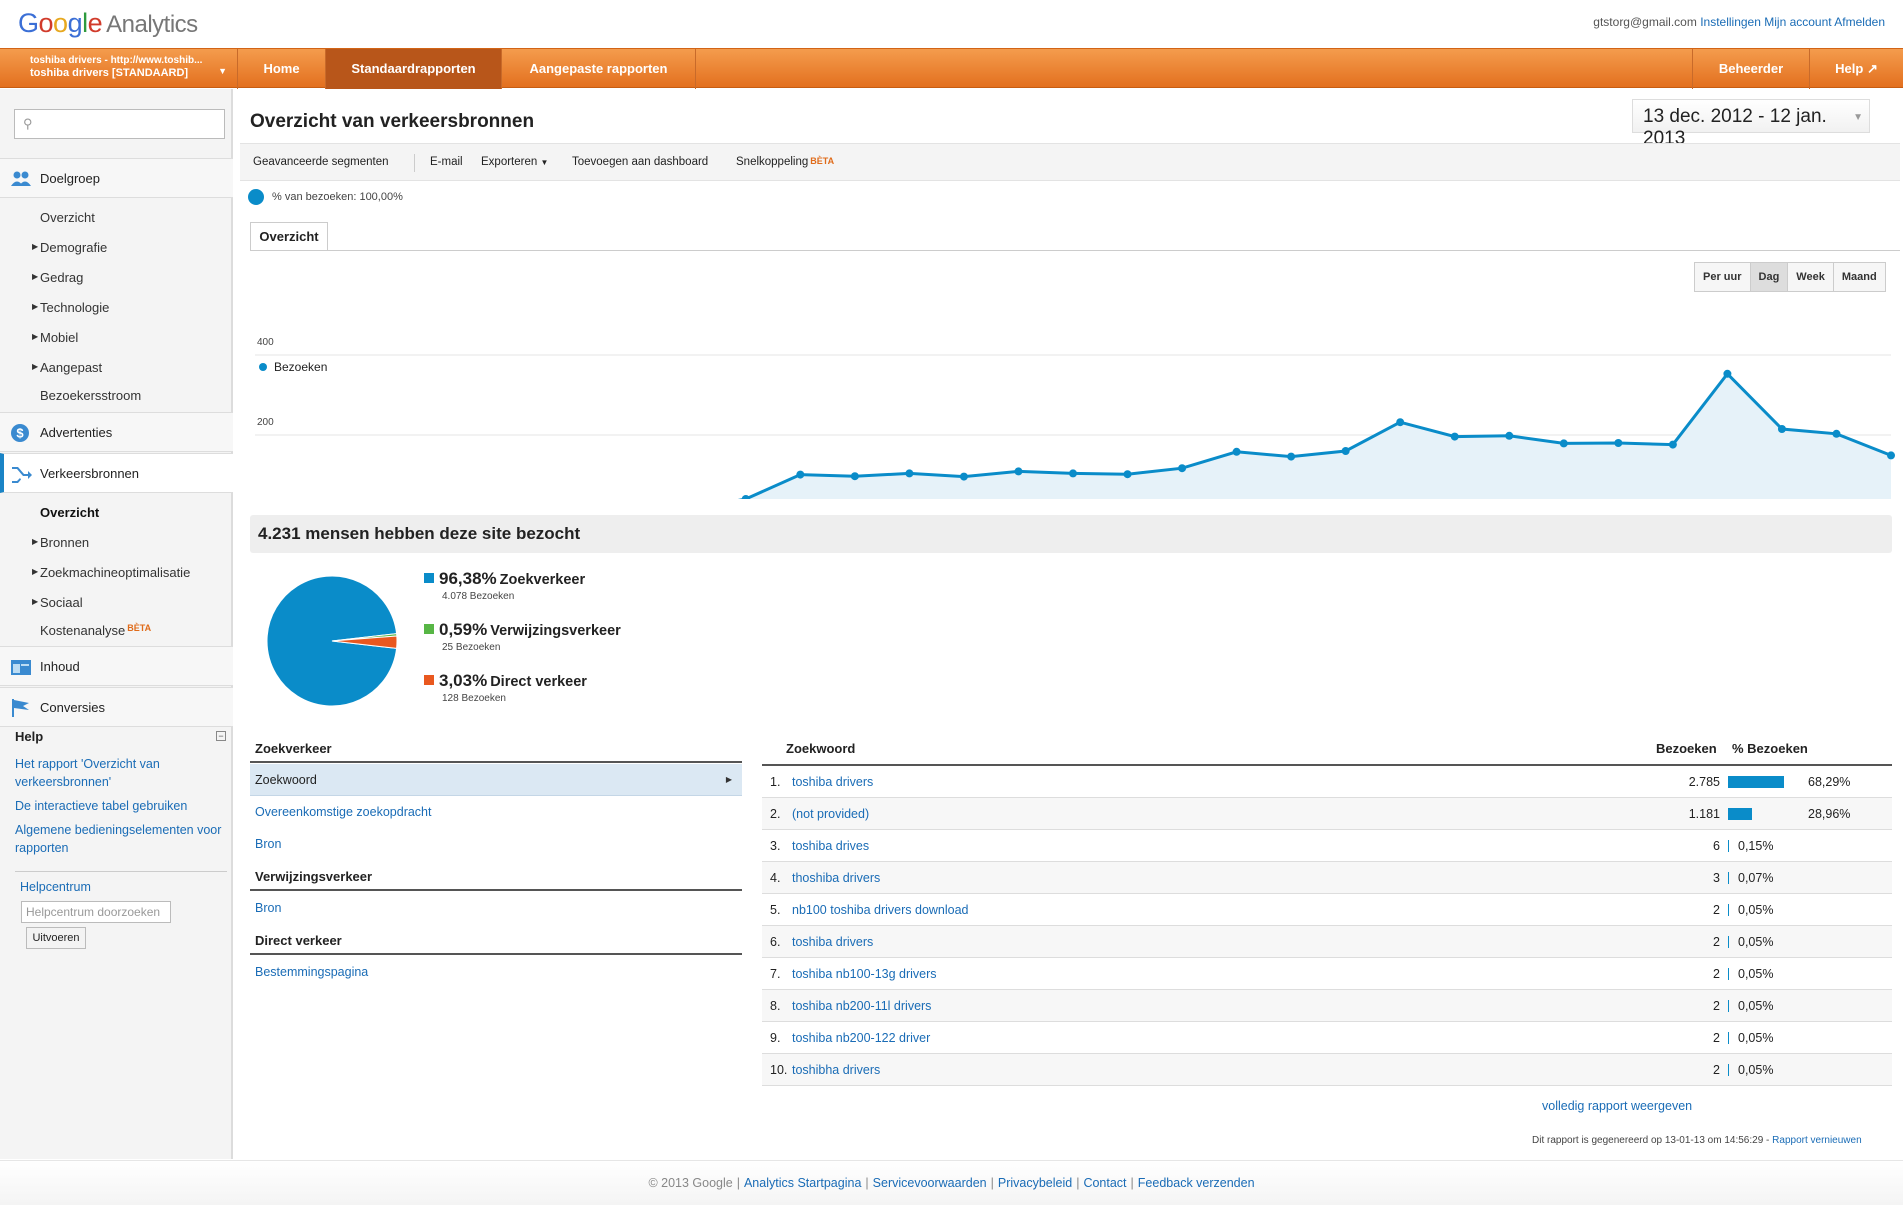 The width and height of the screenshot is (1903, 1205). Describe the element at coordinates (496, 944) in the screenshot. I see `rnav-head-direct-verkeer: Direct verkeer` at that location.